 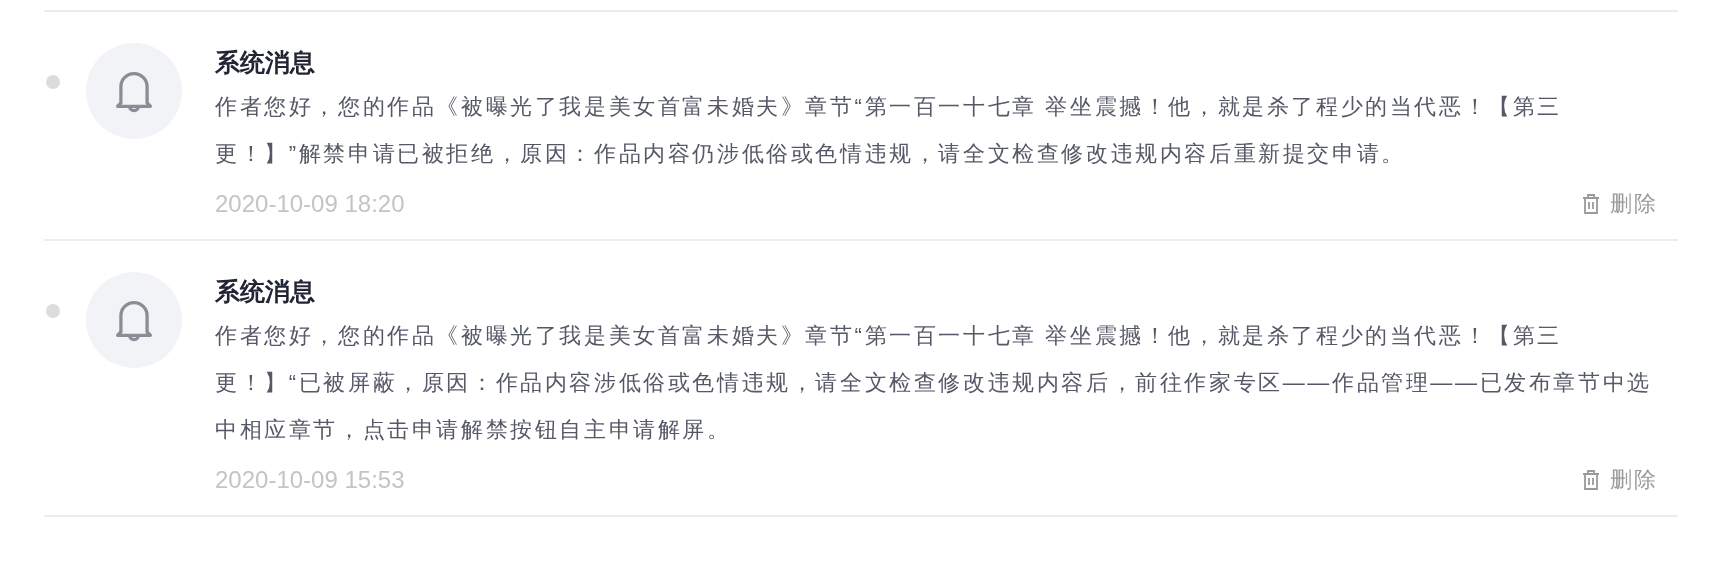 What do you see at coordinates (310, 204) in the screenshot?
I see `timestamp: 2020-10-09 18:20` at bounding box center [310, 204].